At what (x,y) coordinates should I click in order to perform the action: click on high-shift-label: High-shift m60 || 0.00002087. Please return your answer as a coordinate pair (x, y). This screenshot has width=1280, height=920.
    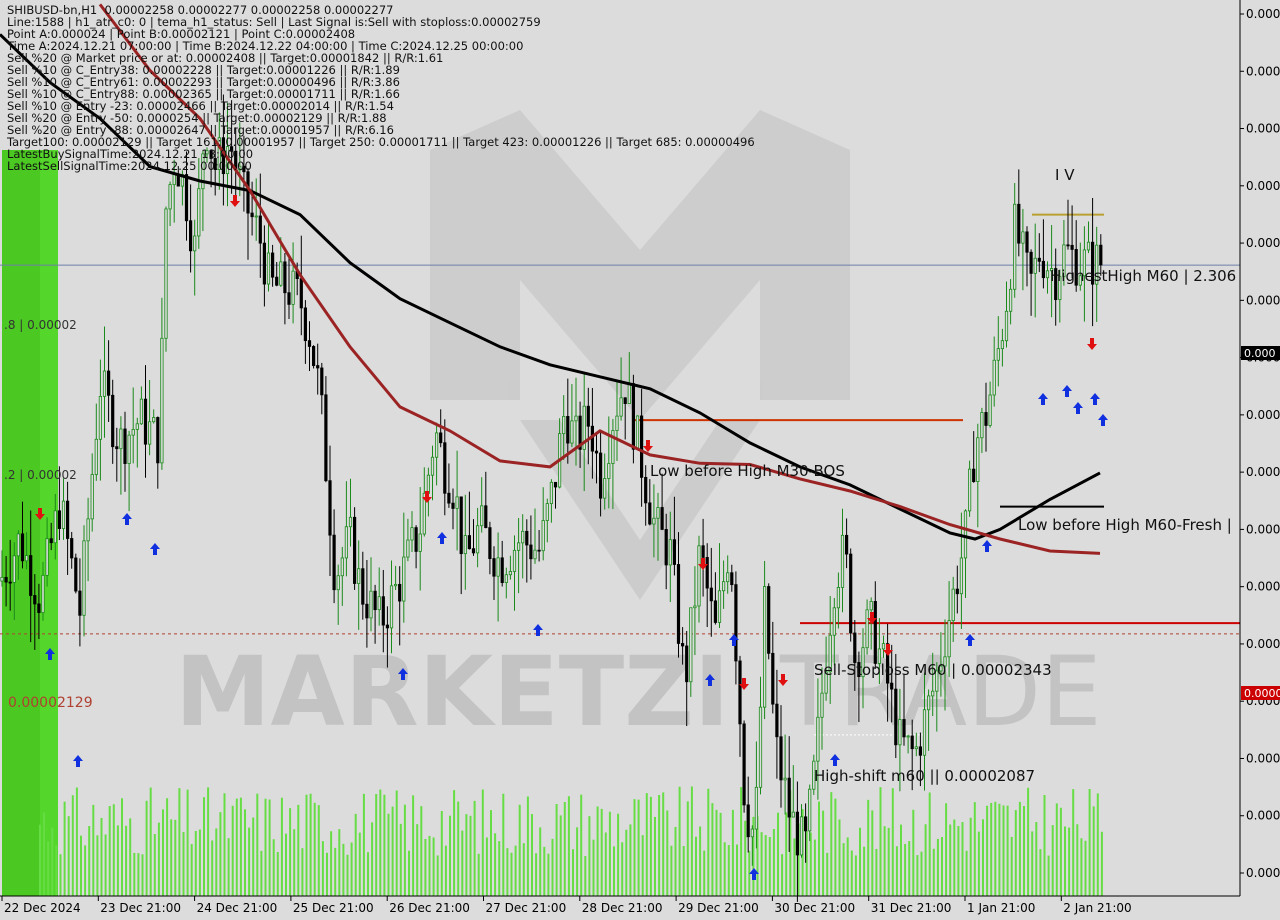
    Looking at the image, I should click on (924, 776).